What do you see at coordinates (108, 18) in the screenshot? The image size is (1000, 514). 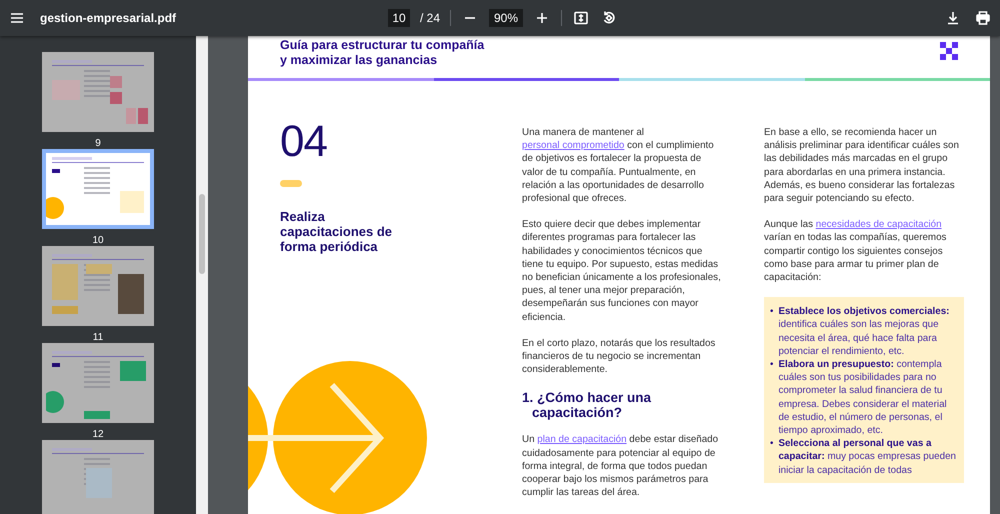 I see `file-name: gestion-empresarial.pdf` at bounding box center [108, 18].